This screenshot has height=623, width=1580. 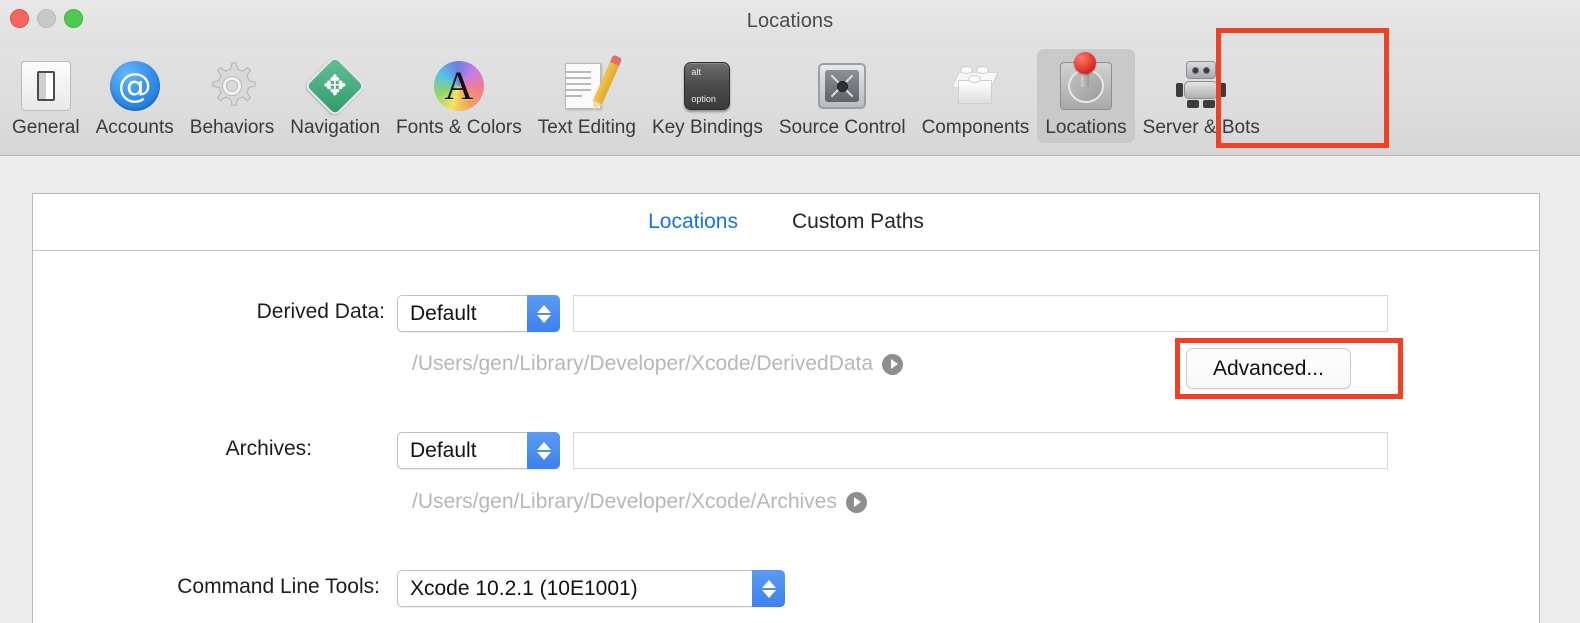 What do you see at coordinates (786, 222) in the screenshot?
I see `tabstrip: Locations Custom Paths` at bounding box center [786, 222].